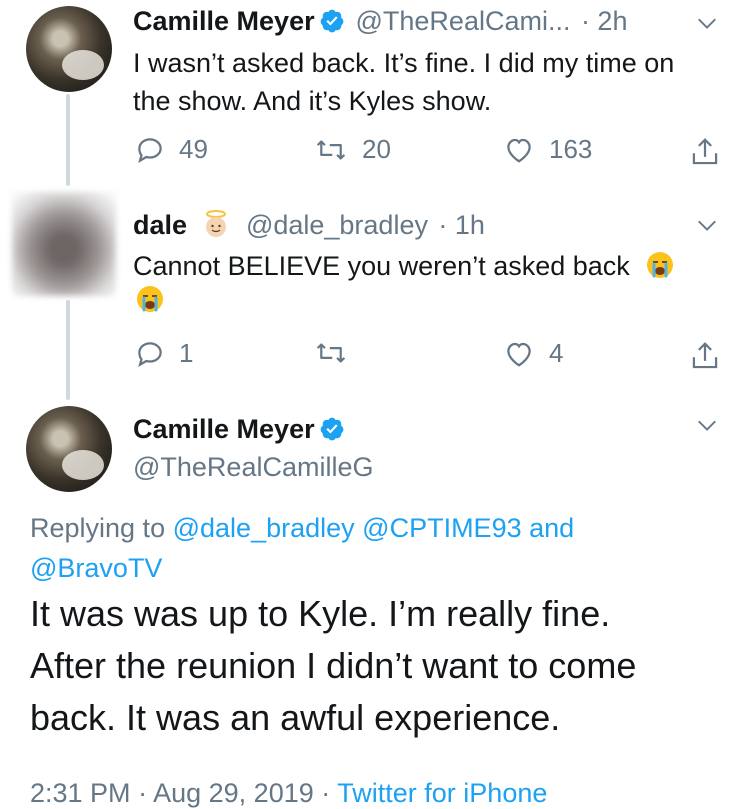 The image size is (750, 809). What do you see at coordinates (547, 149) in the screenshot?
I see `like-button: 163` at bounding box center [547, 149].